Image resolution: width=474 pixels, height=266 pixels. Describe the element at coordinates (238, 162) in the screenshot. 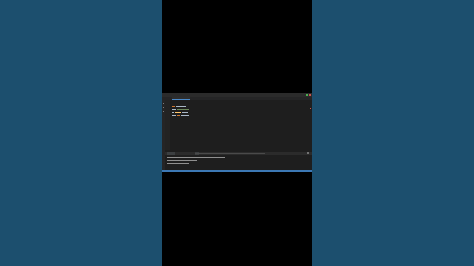

I see `terminal-output` at that location.